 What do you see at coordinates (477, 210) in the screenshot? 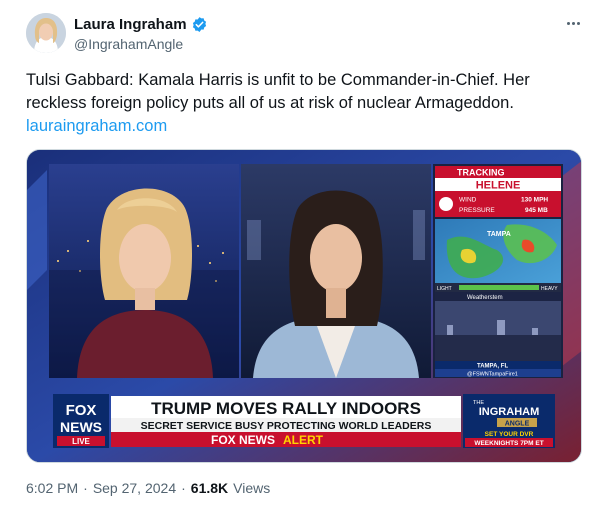
I see `pressure-label: PRESSURE` at bounding box center [477, 210].